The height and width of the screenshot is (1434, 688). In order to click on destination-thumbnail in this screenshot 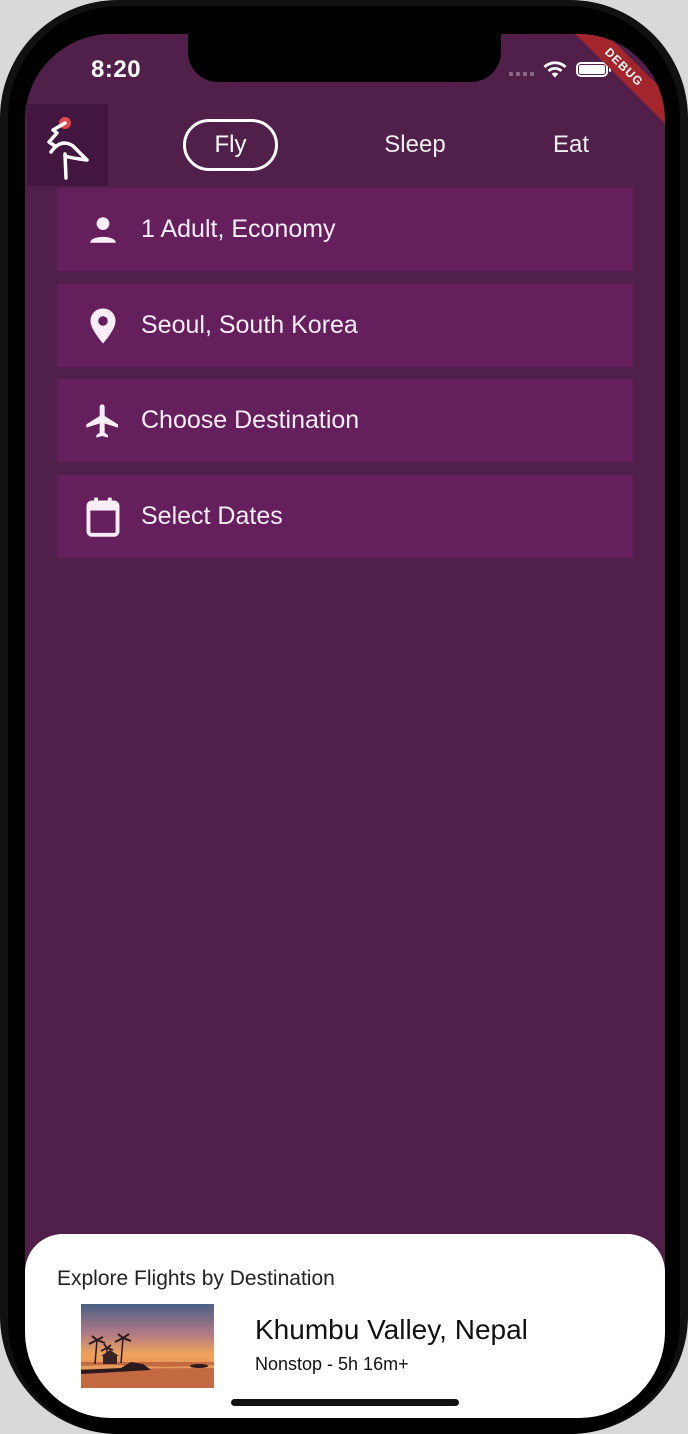, I will do `click(147, 1346)`.